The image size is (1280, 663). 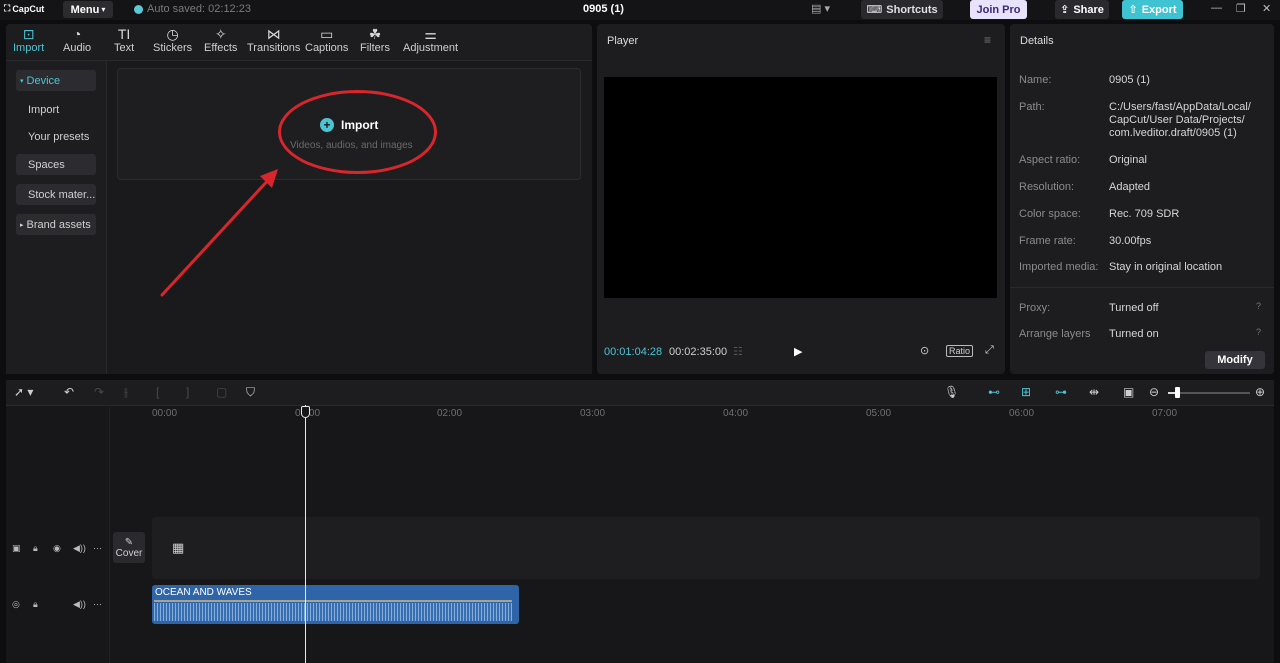 What do you see at coordinates (800, 187) in the screenshot?
I see `player-viewport` at bounding box center [800, 187].